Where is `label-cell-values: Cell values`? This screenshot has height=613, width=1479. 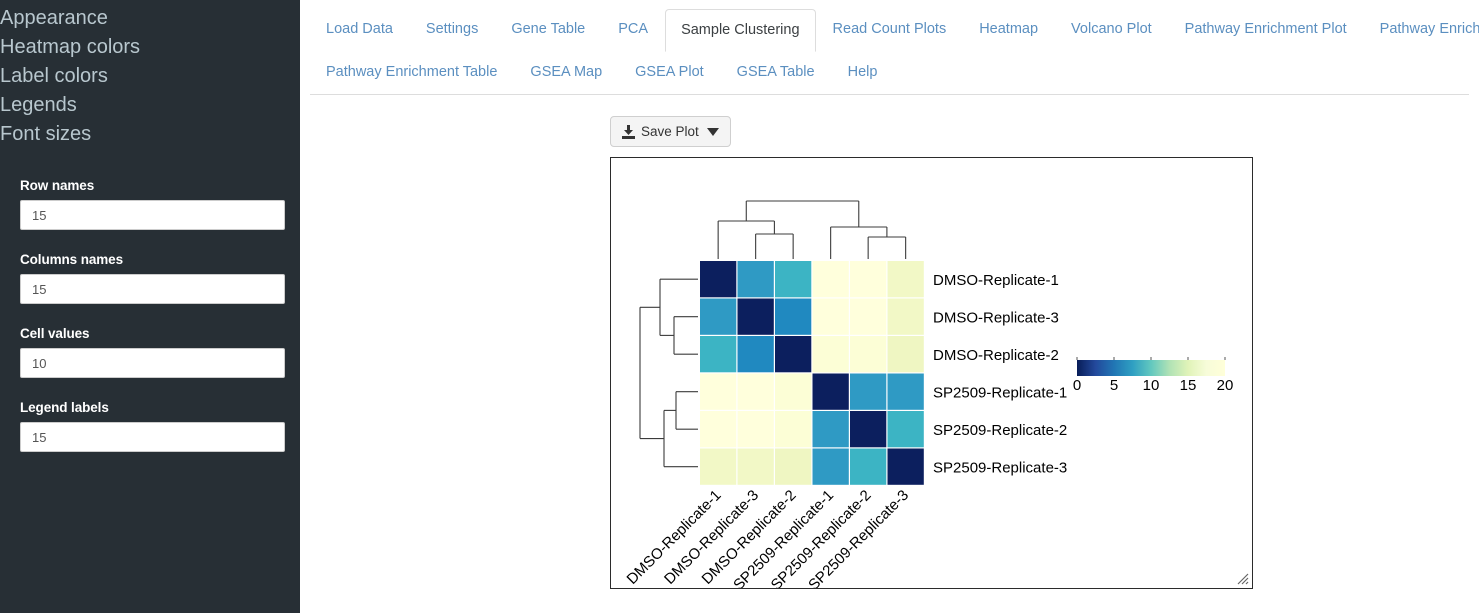
label-cell-values: Cell values is located at coordinates (55, 333).